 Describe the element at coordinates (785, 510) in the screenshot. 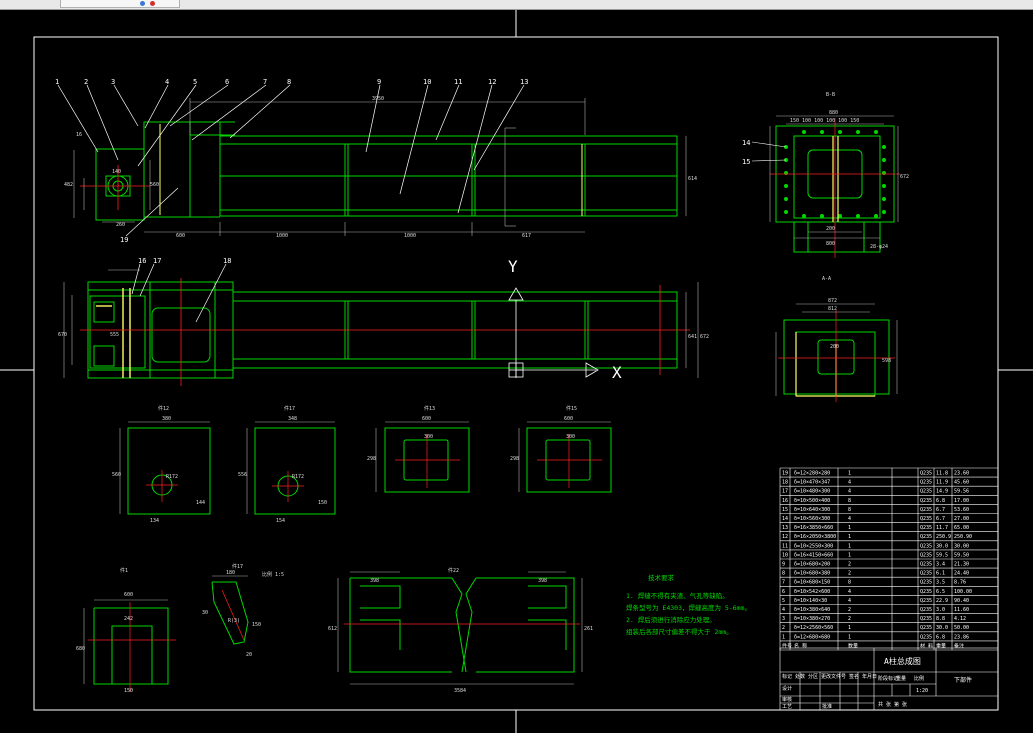

I see `bom-cell: 15` at that location.